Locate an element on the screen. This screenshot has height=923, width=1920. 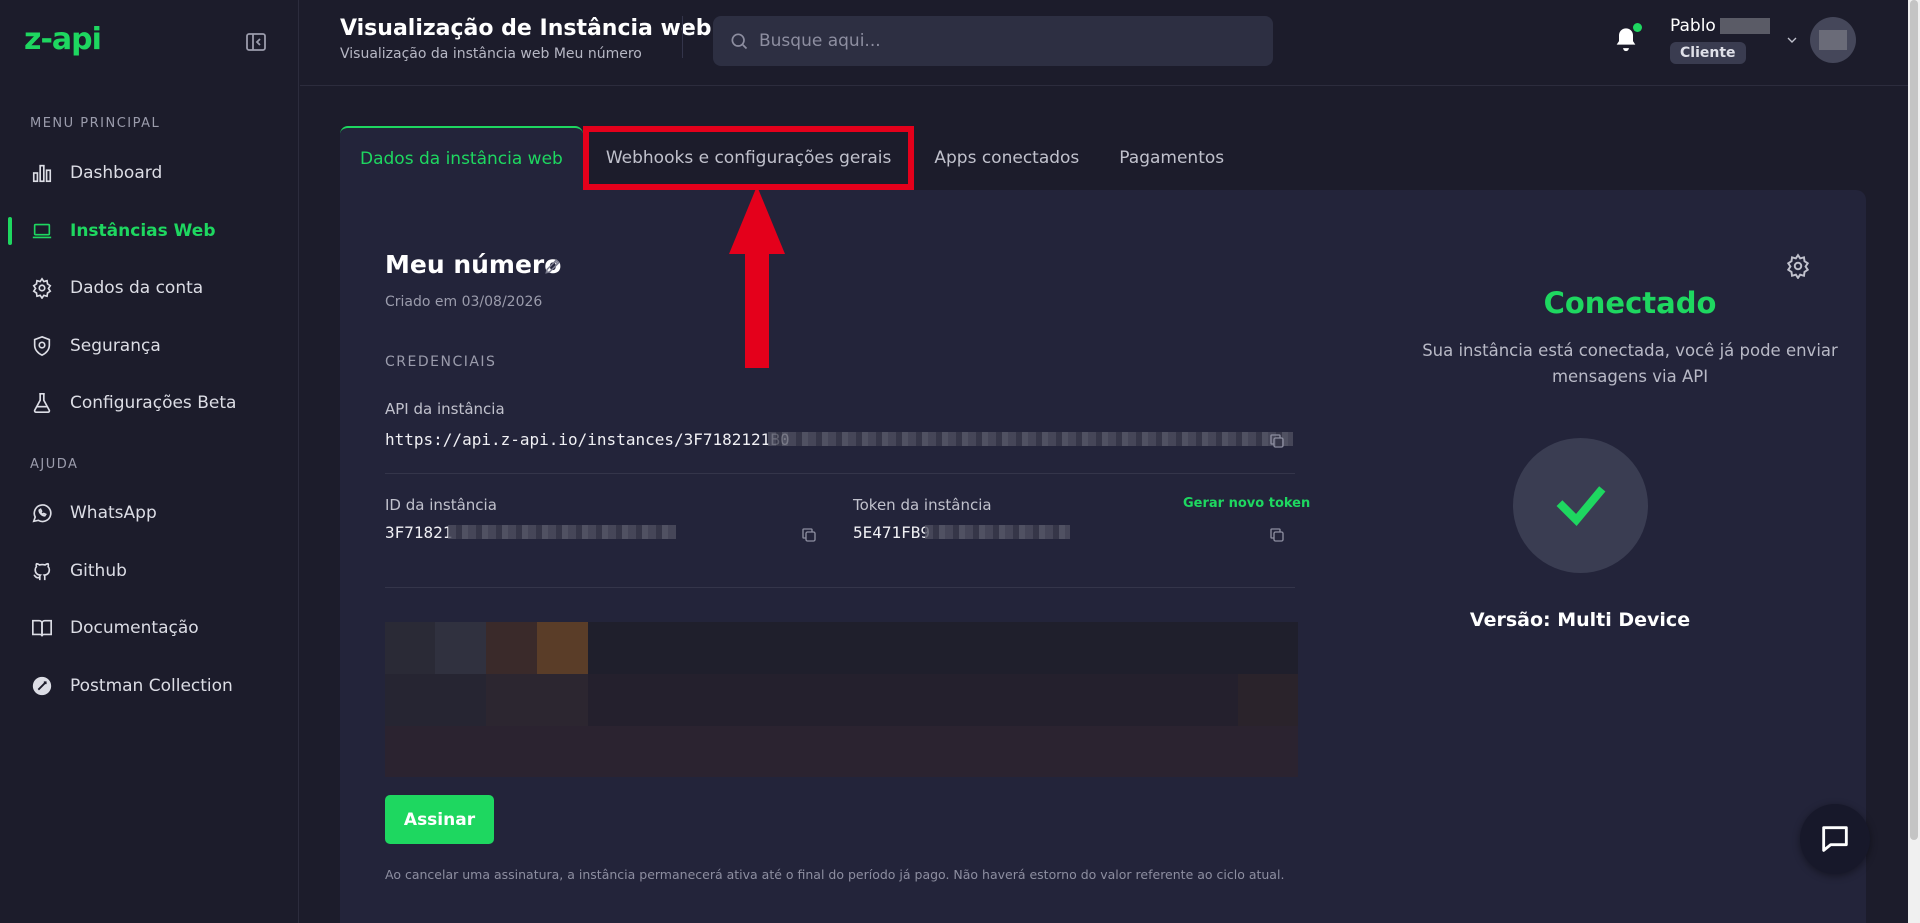
sidebar-item-label: Instâncias Web is located at coordinates (143, 231).